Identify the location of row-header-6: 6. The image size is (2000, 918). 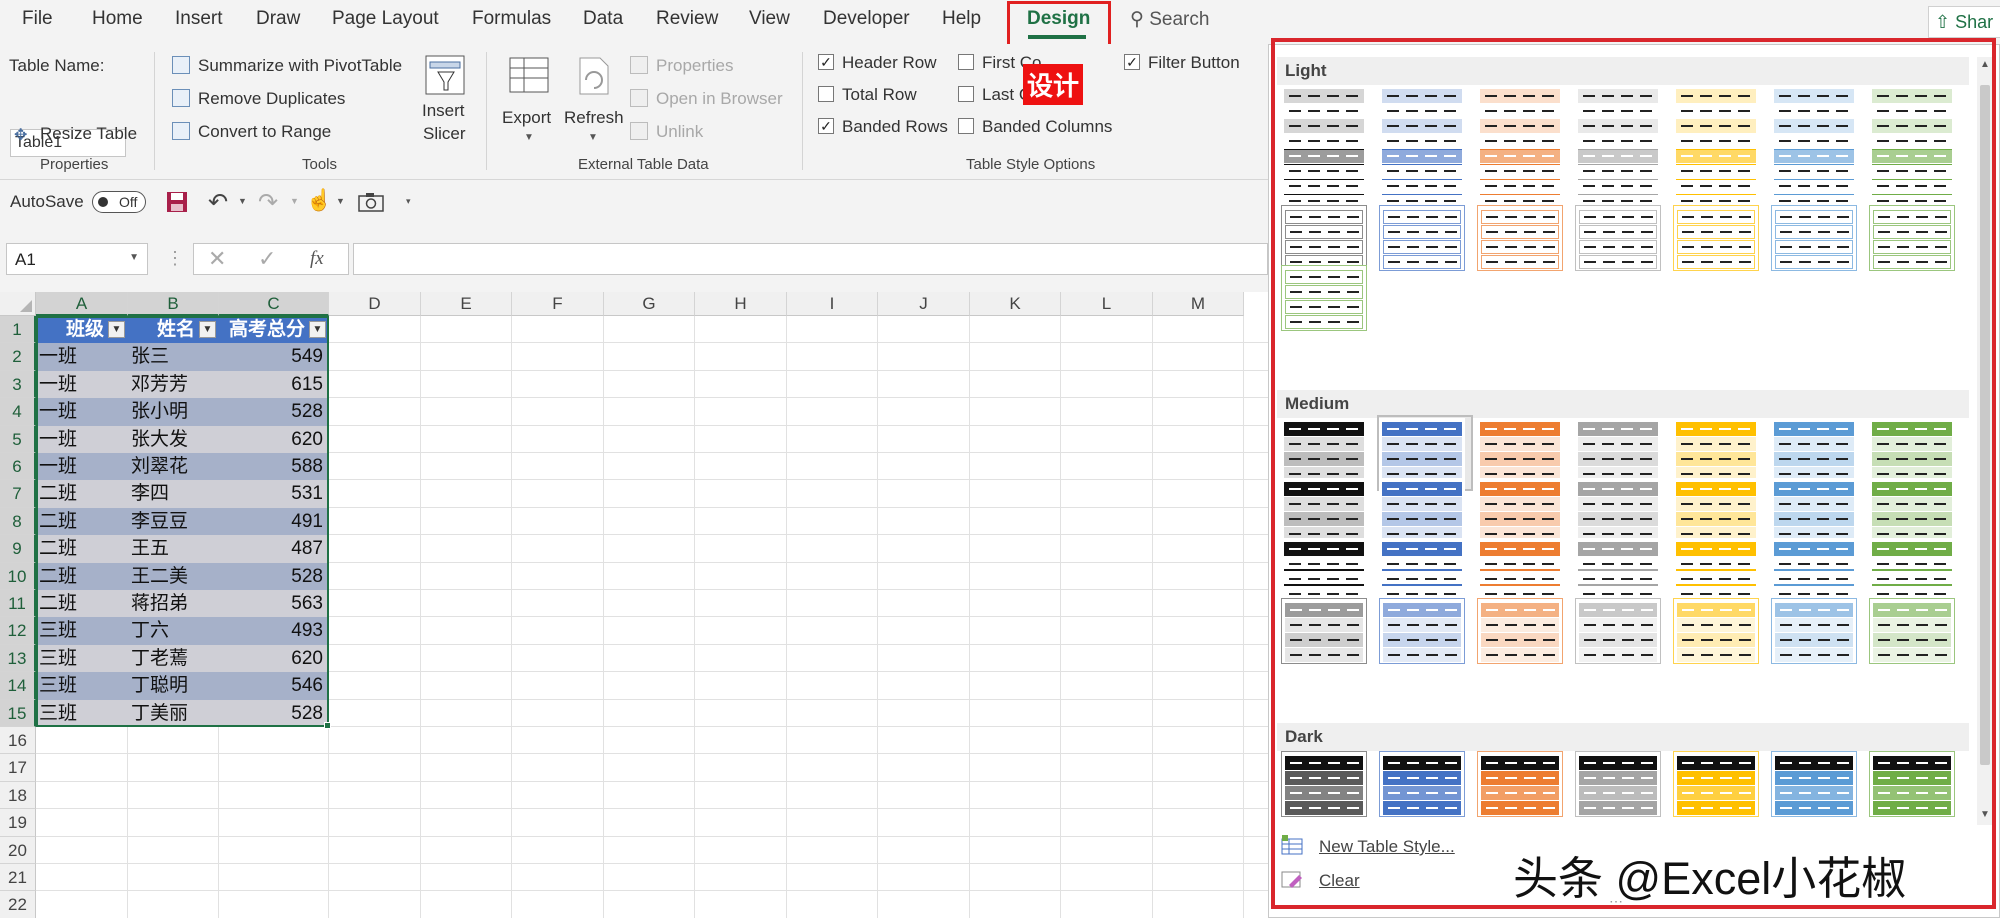
(18, 467).